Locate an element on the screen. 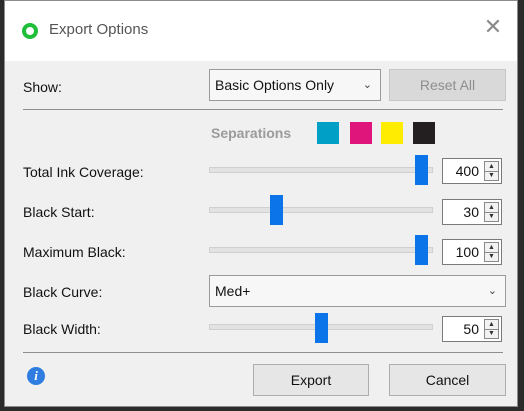  app-logo-icon is located at coordinates (30, 31).